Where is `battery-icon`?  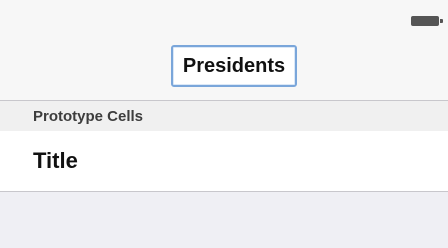
battery-icon is located at coordinates (427, 21).